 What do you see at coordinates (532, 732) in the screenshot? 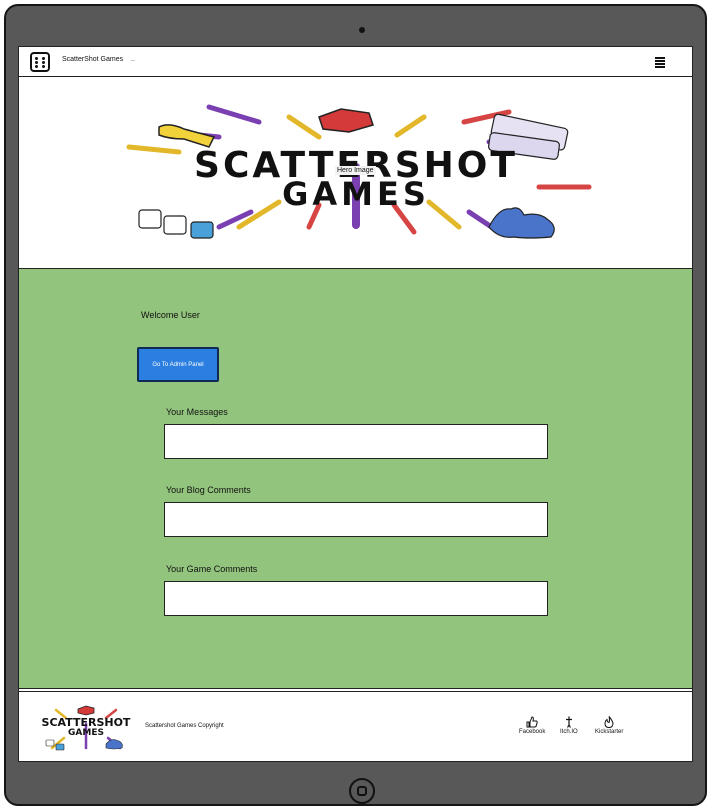
I see `social-label-facebook: Facebook` at bounding box center [532, 732].